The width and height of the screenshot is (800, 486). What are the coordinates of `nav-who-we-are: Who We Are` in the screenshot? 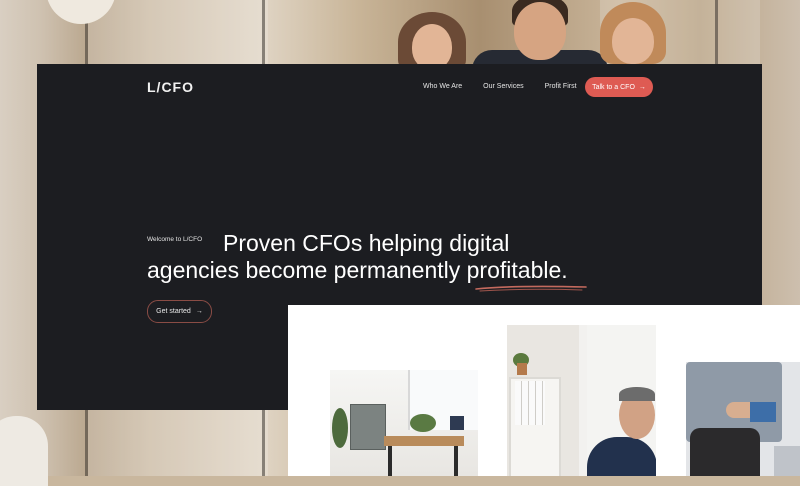 It's located at (442, 86).